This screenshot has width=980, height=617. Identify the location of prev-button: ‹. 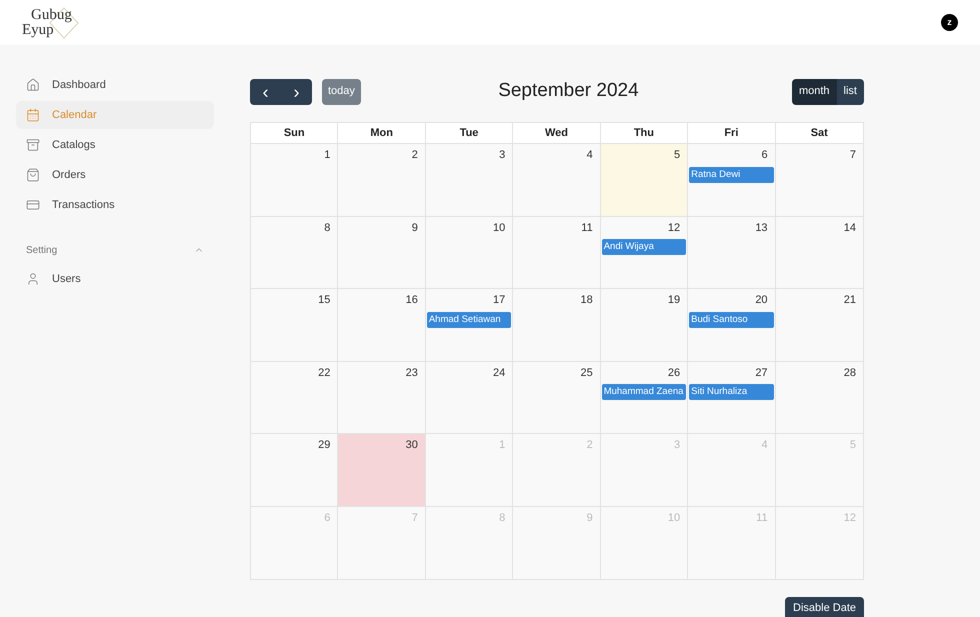
(265, 91).